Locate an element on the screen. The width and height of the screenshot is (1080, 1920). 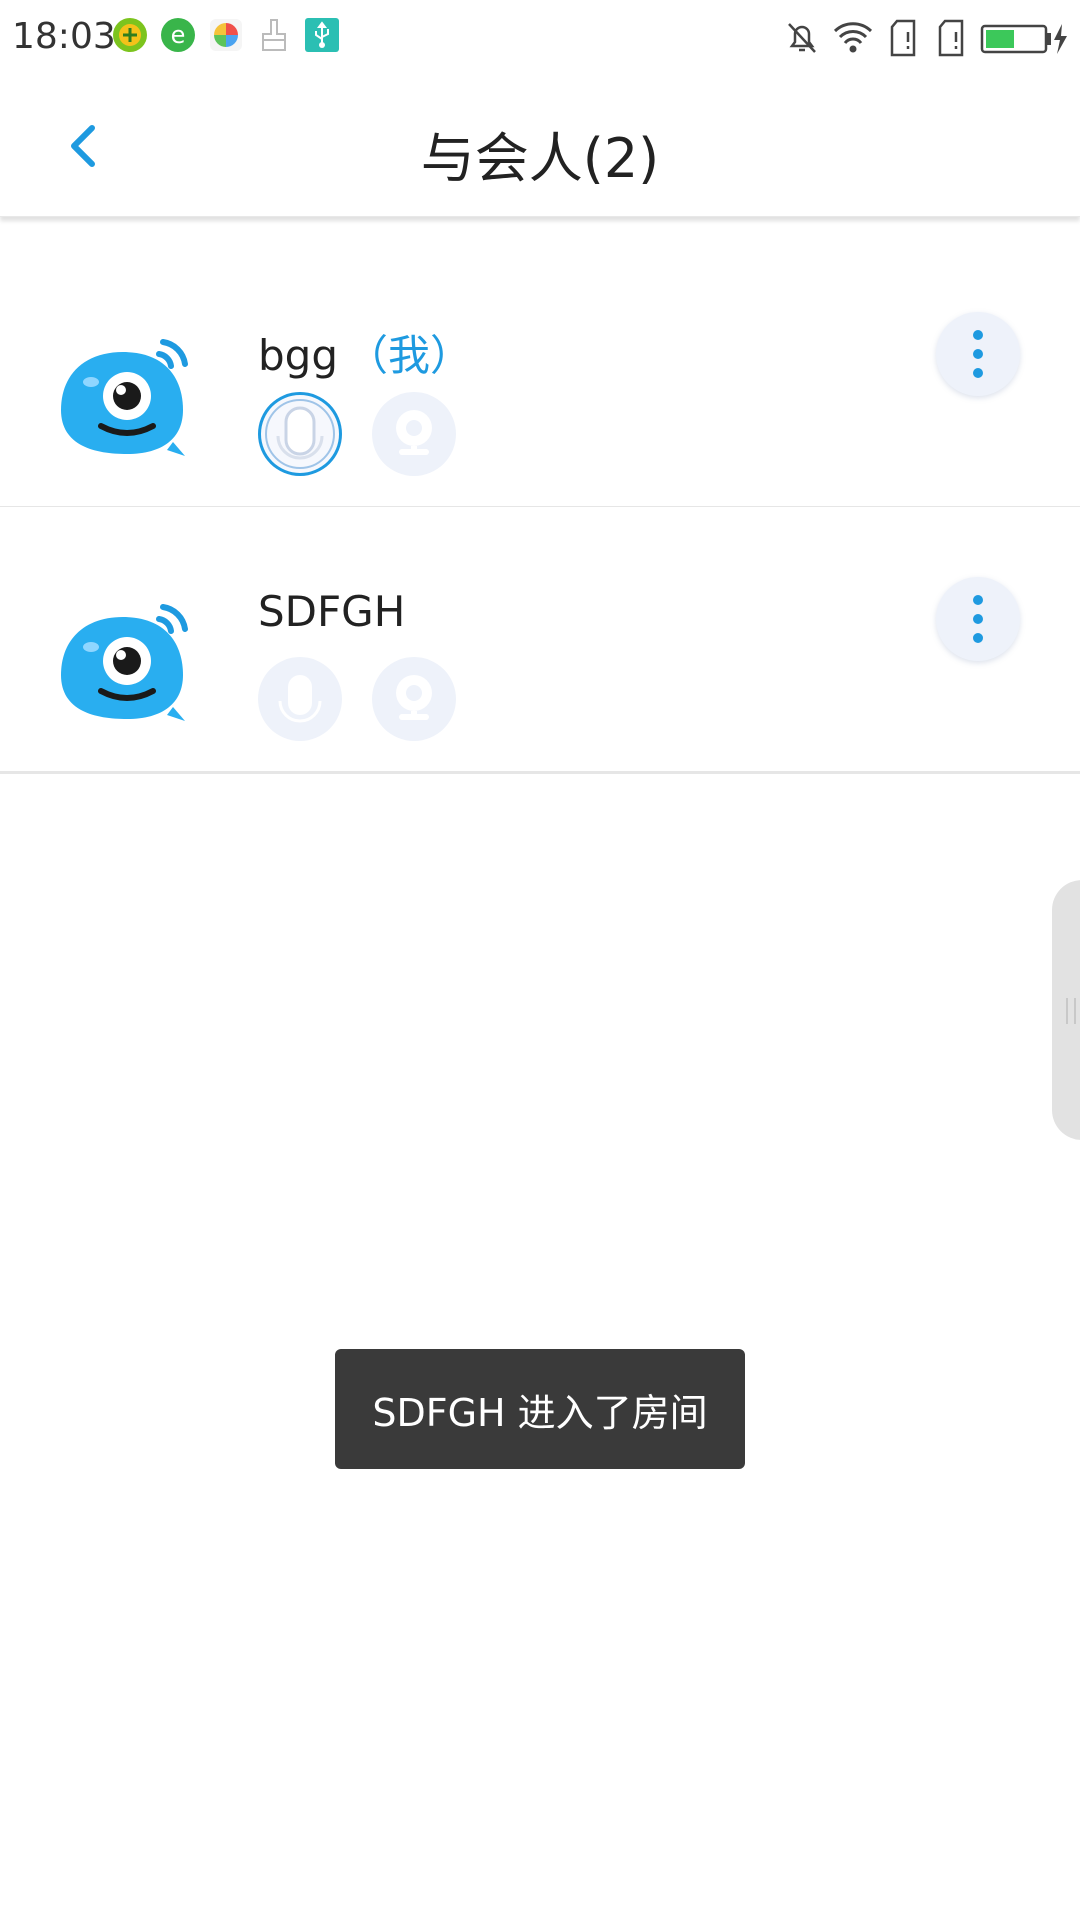
participant-row: SDFGH is located at coordinates (540, 640).